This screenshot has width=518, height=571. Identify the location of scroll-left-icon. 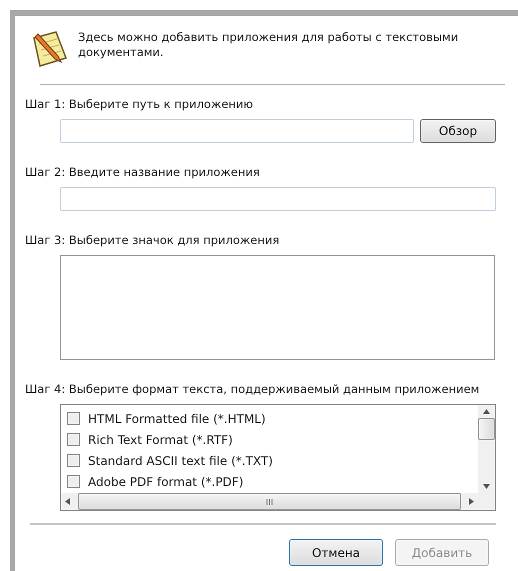
(67, 501).